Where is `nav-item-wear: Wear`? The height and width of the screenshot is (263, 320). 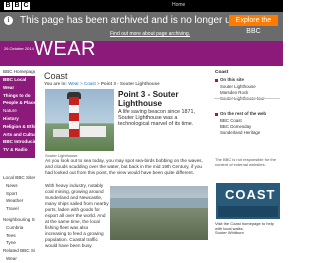 nav-item-wear: Wear is located at coordinates (17, 88).